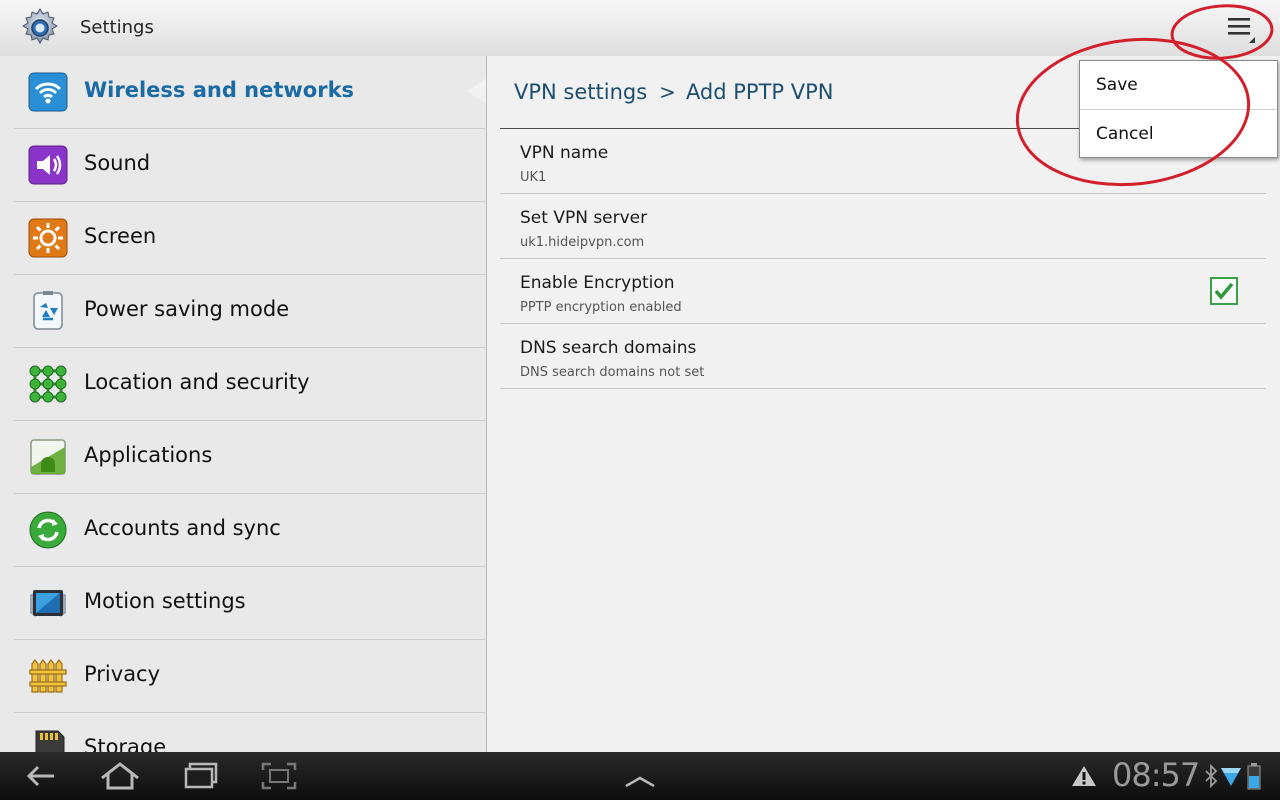 The image size is (1280, 800). Describe the element at coordinates (48, 238) in the screenshot. I see `brightness-icon` at that location.